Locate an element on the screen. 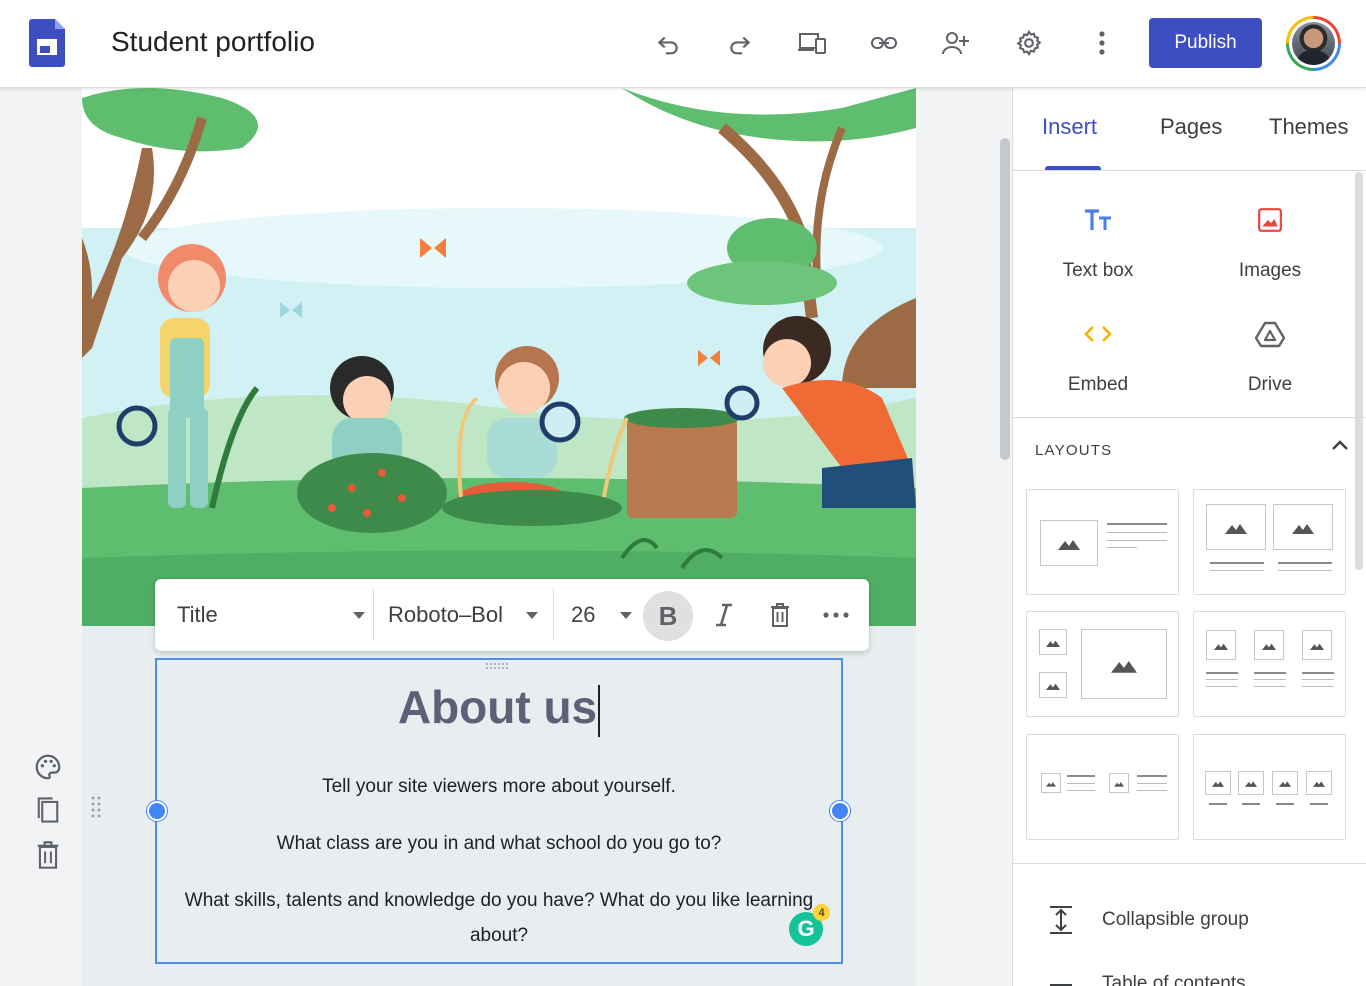 This screenshot has width=1366, height=986. insert-drive-button: Drive is located at coordinates (1270, 359).